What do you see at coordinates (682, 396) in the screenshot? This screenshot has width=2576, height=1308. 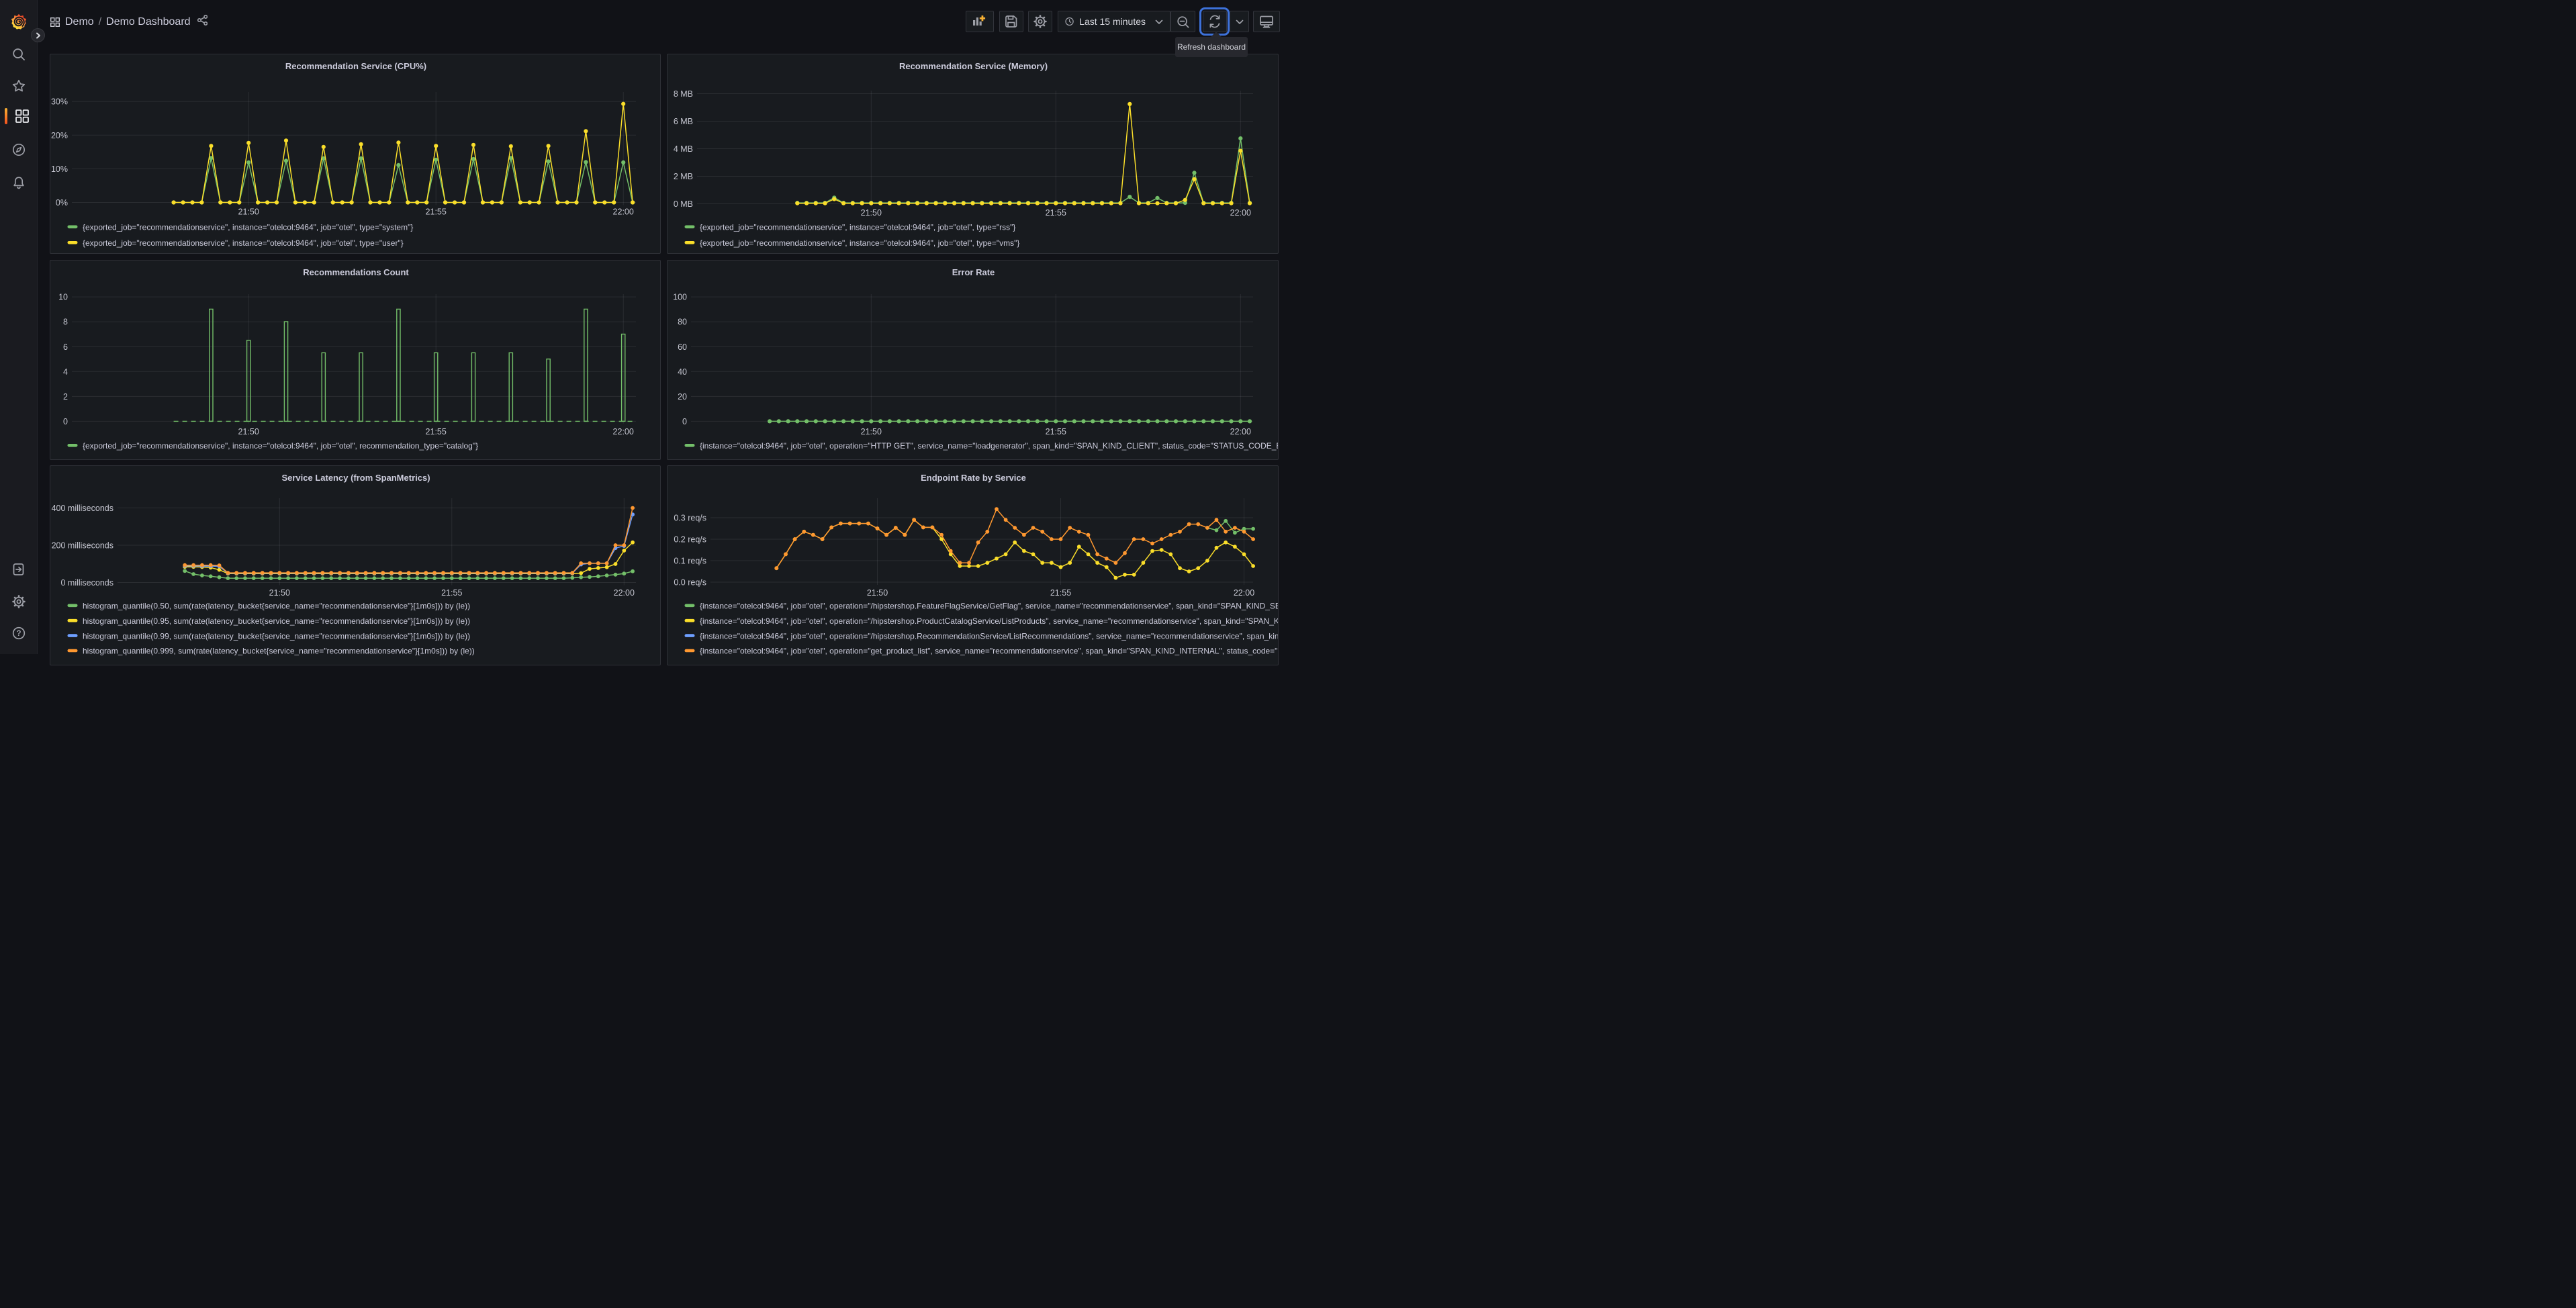 I see `svg-text: 20` at bounding box center [682, 396].